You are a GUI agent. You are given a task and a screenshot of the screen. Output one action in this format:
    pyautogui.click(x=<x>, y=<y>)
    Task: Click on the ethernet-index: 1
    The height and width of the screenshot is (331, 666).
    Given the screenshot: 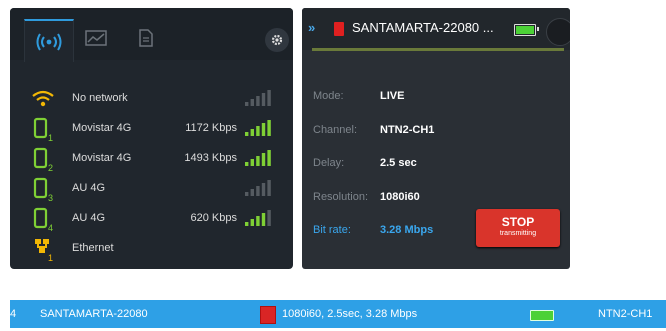 What is the action you would take?
    pyautogui.click(x=50, y=257)
    